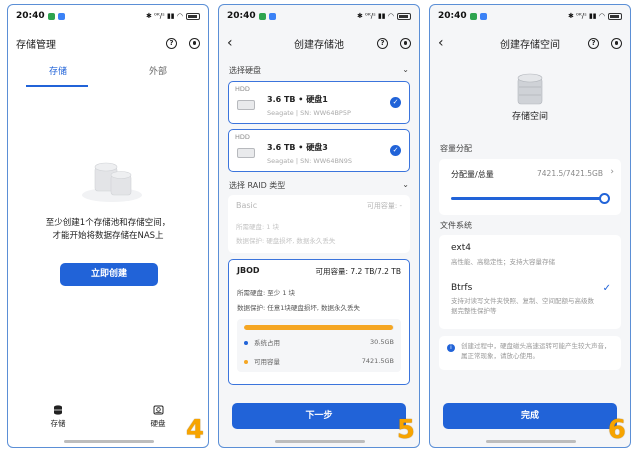  I want to click on top-bar: ‹ 创建存储空间 ?, so click(530, 43).